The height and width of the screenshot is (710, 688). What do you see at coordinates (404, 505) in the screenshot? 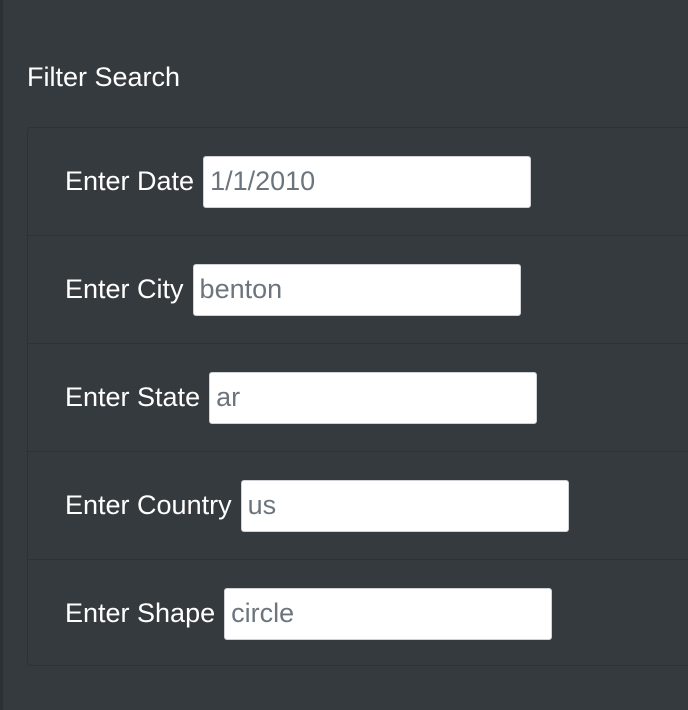
I see `country-input` at bounding box center [404, 505].